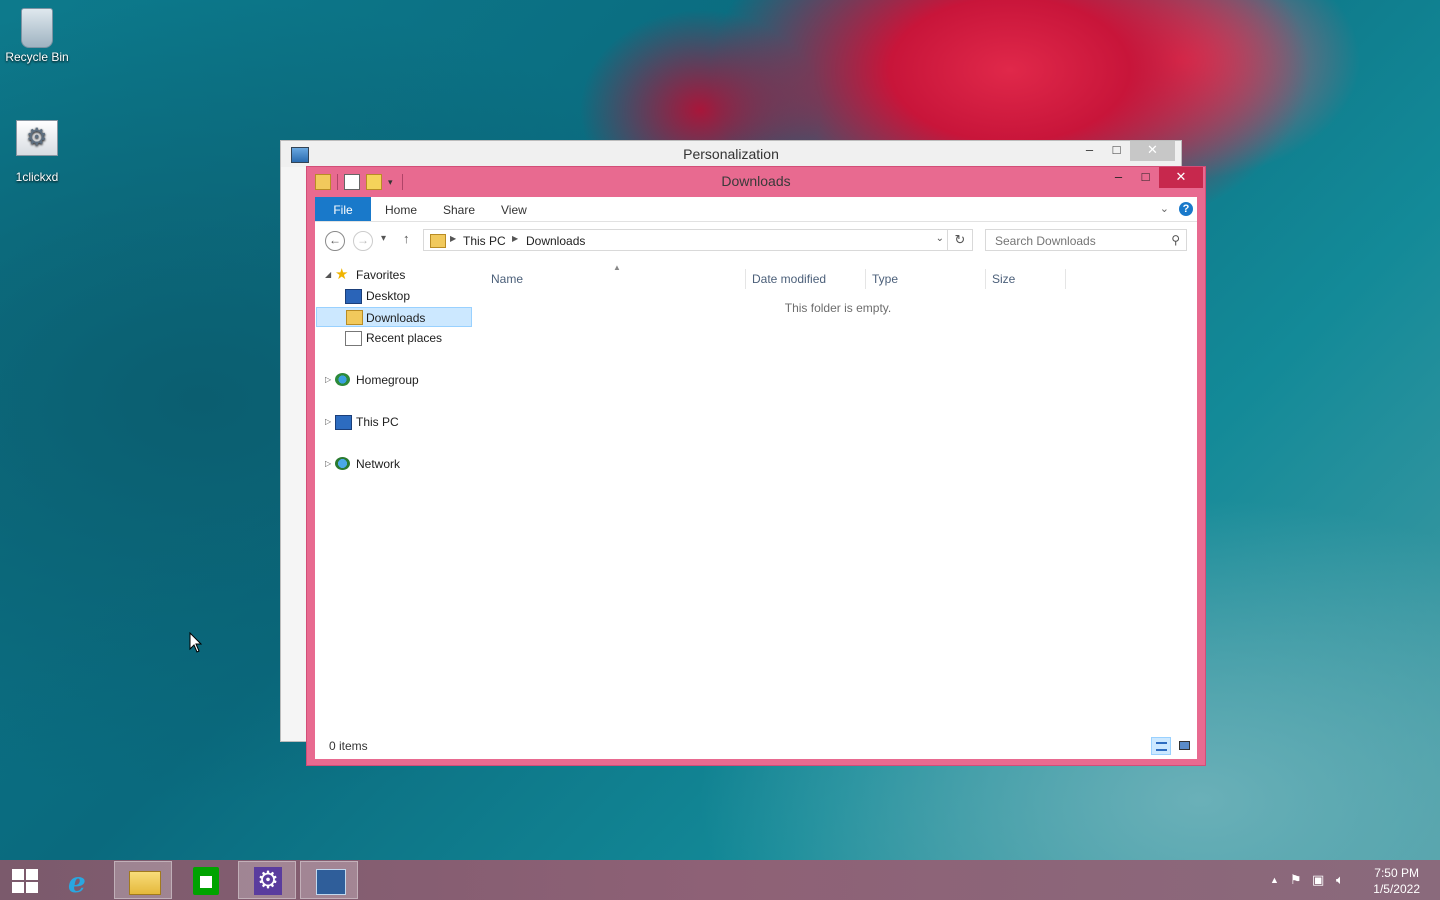 This screenshot has width=1440, height=900. I want to click on details-view-button, so click(1161, 746).